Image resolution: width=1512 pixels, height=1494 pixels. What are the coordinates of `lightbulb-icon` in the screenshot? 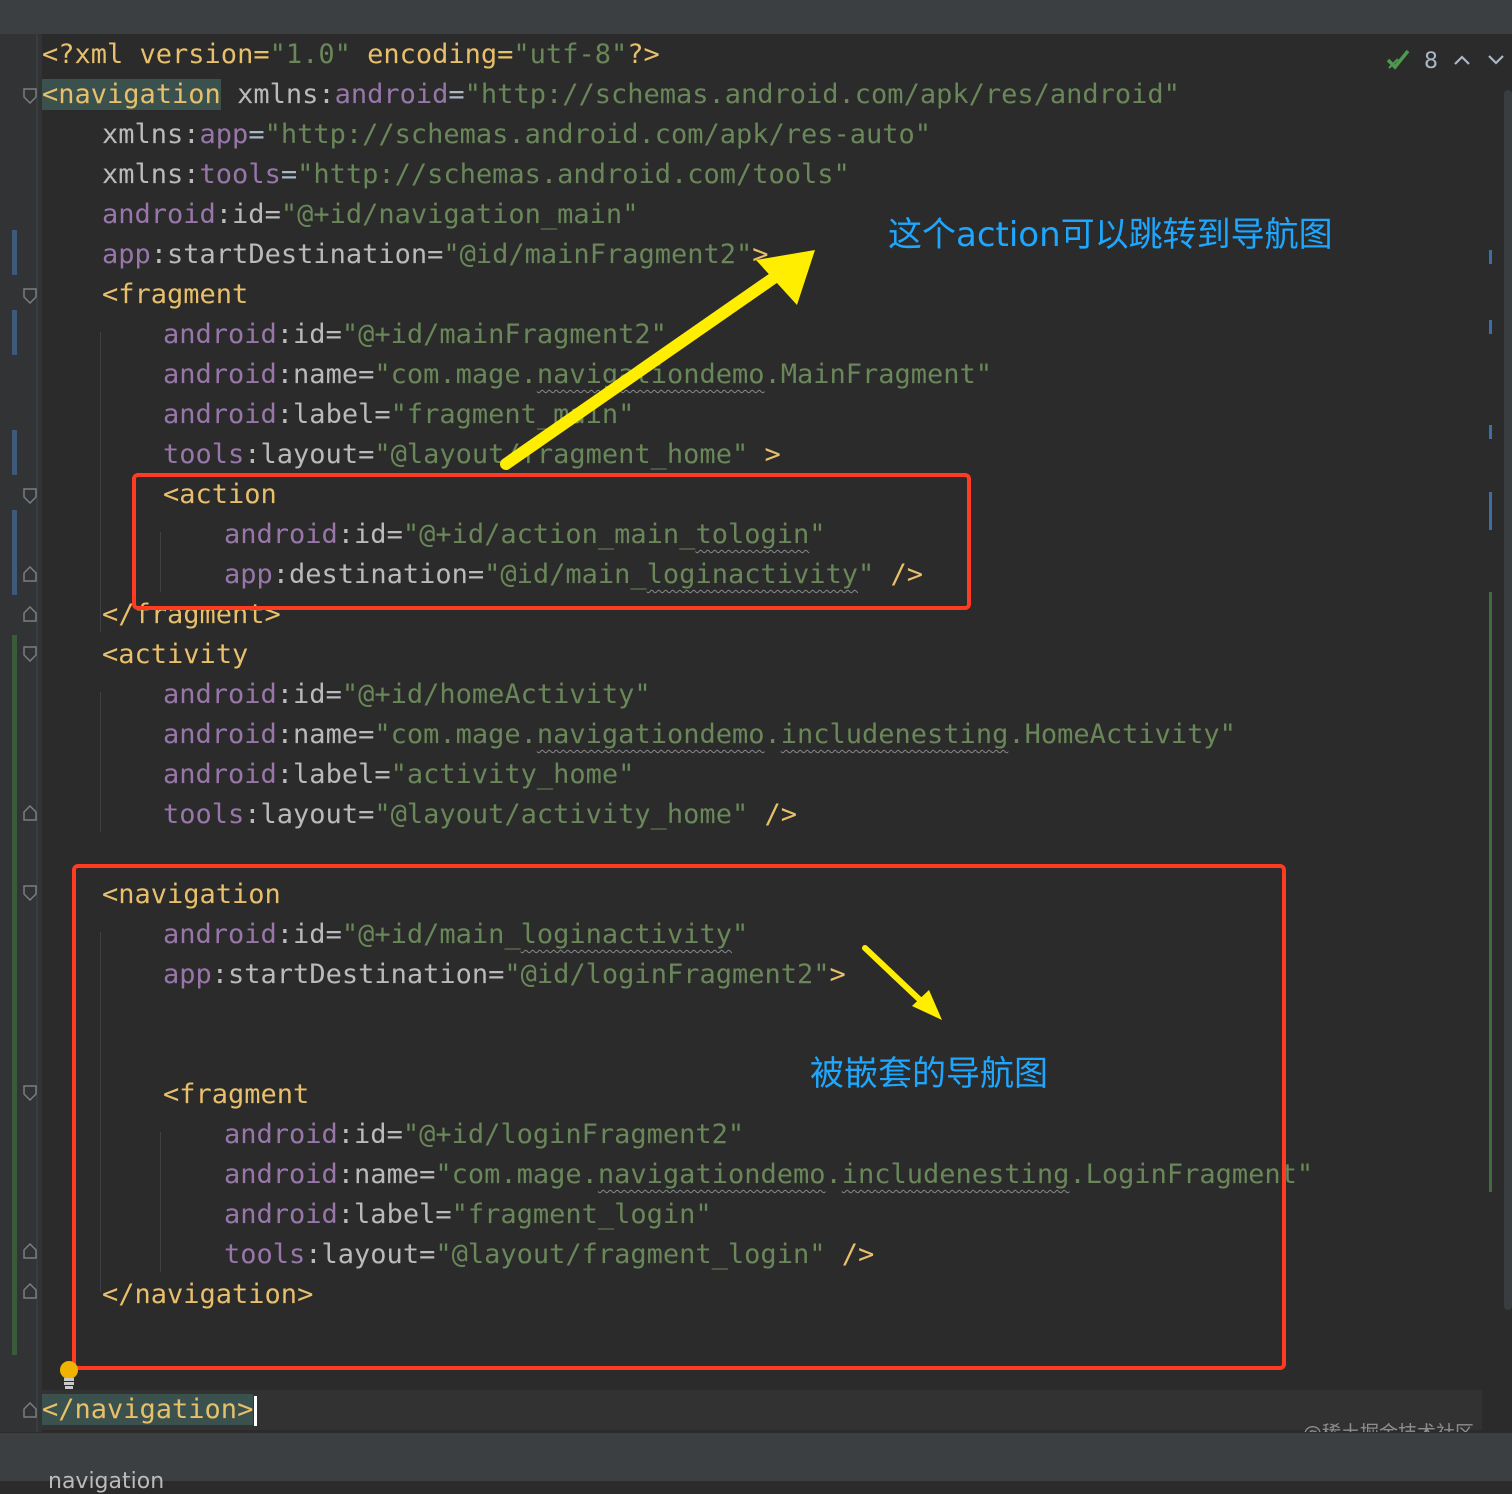 It's located at (69, 1375).